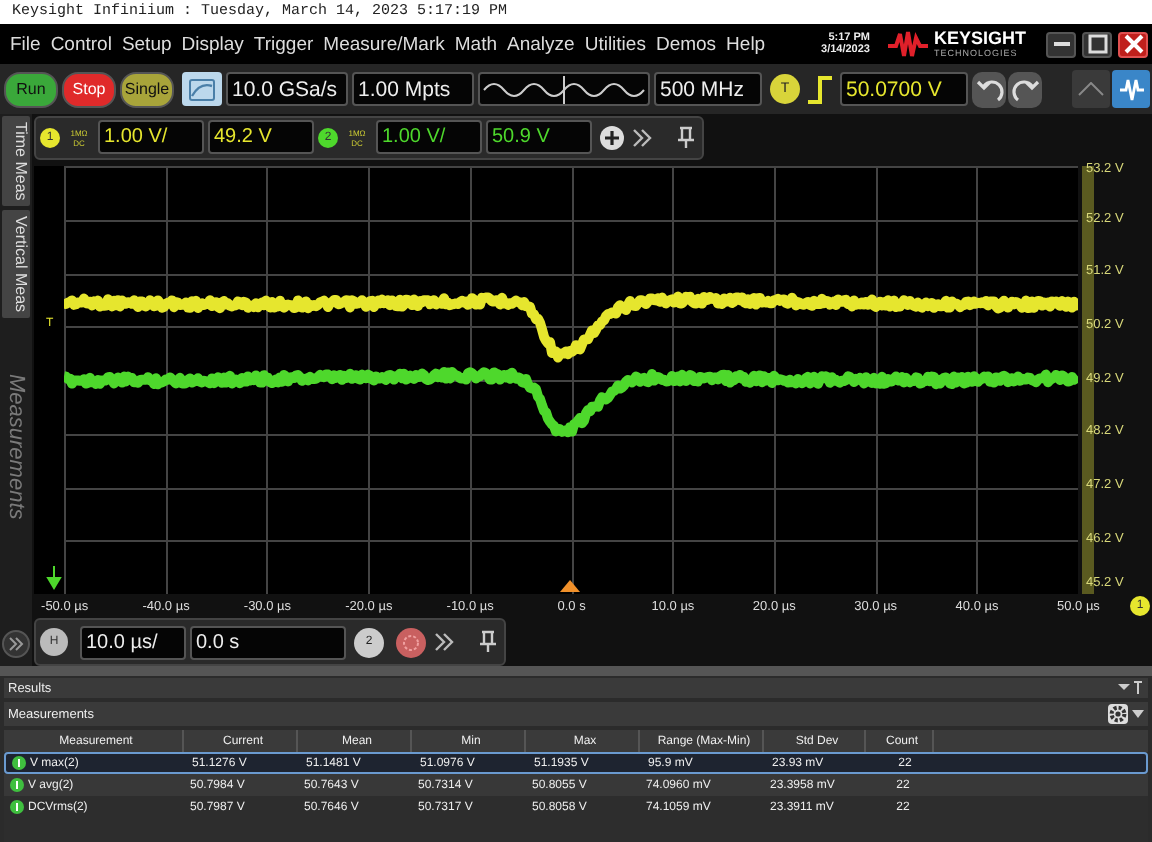 The width and height of the screenshot is (1152, 842). What do you see at coordinates (31, 89) in the screenshot?
I see `run-button: Run` at bounding box center [31, 89].